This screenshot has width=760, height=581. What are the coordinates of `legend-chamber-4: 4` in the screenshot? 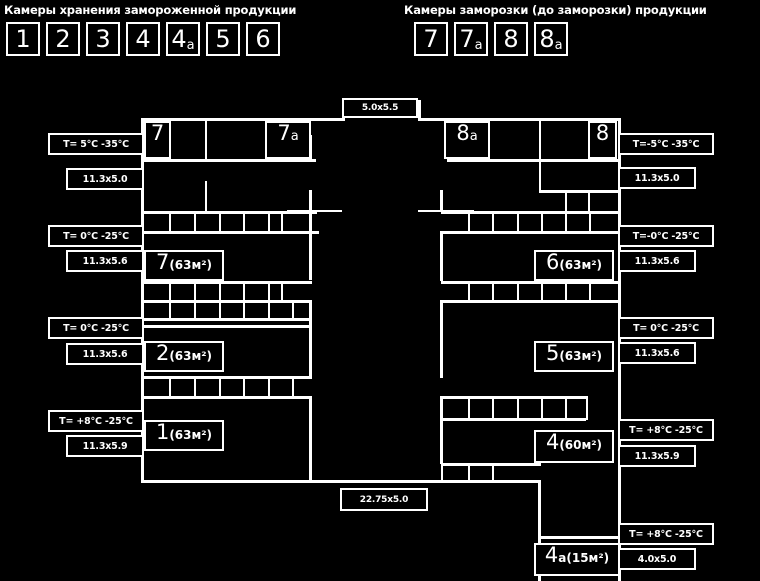 It's located at (143, 39).